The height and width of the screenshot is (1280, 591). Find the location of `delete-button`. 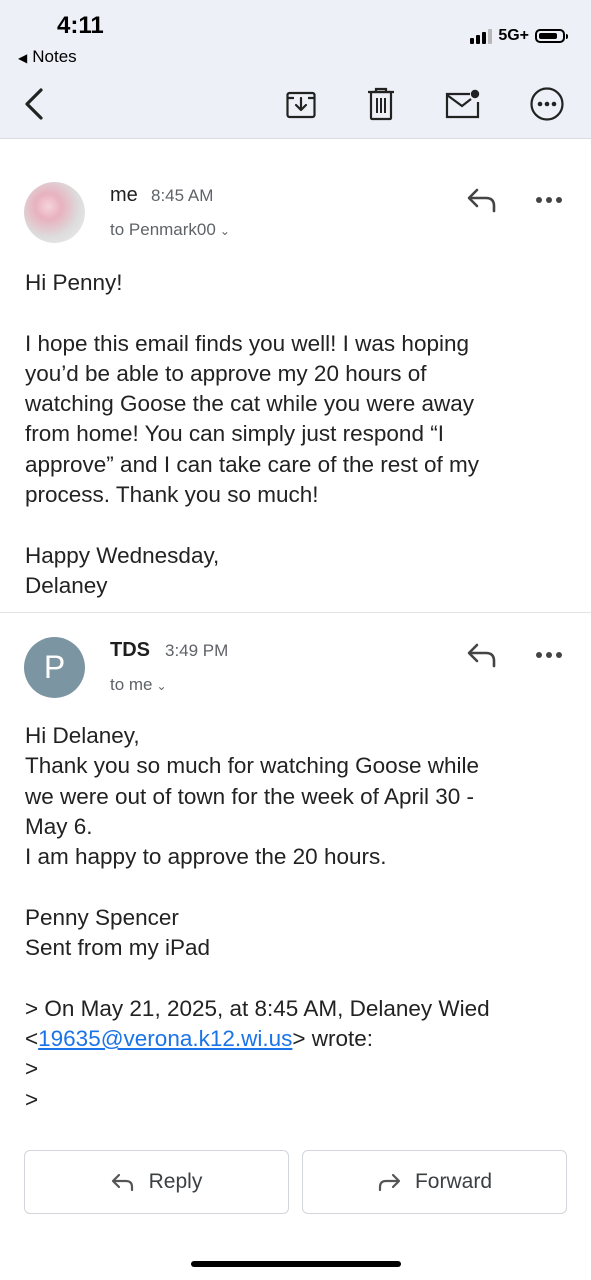

delete-button is located at coordinates (381, 104).